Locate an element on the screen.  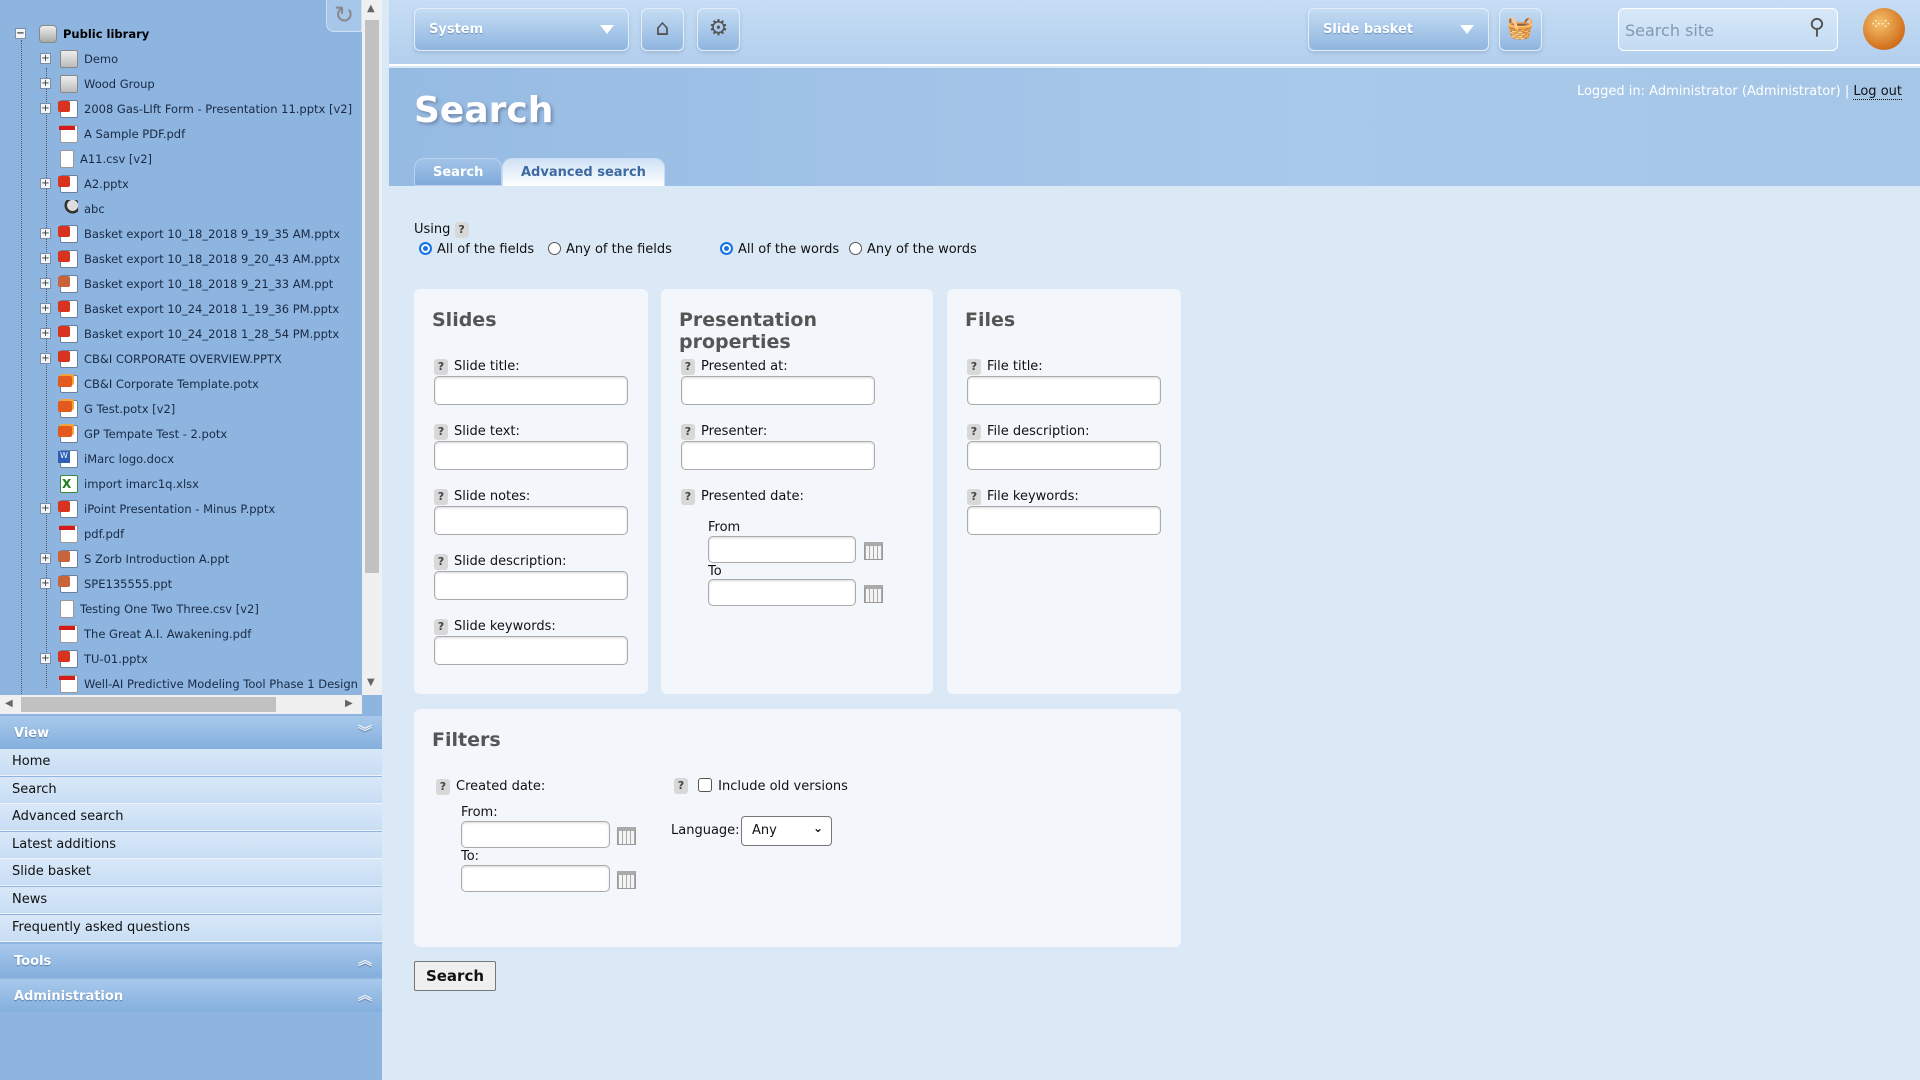
sidebar-item: Frequently asked questions is located at coordinates (191, 928).